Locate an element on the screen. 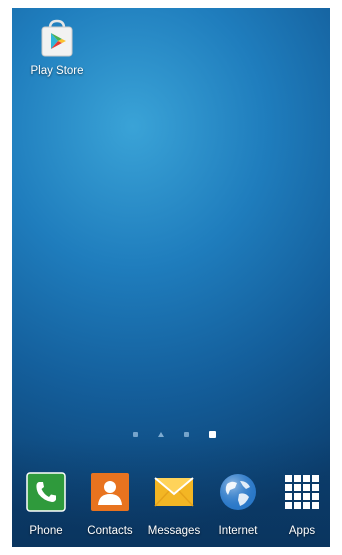 Image resolution: width=342 pixels, height=555 pixels. dock-phone: Phone is located at coordinates (46, 505).